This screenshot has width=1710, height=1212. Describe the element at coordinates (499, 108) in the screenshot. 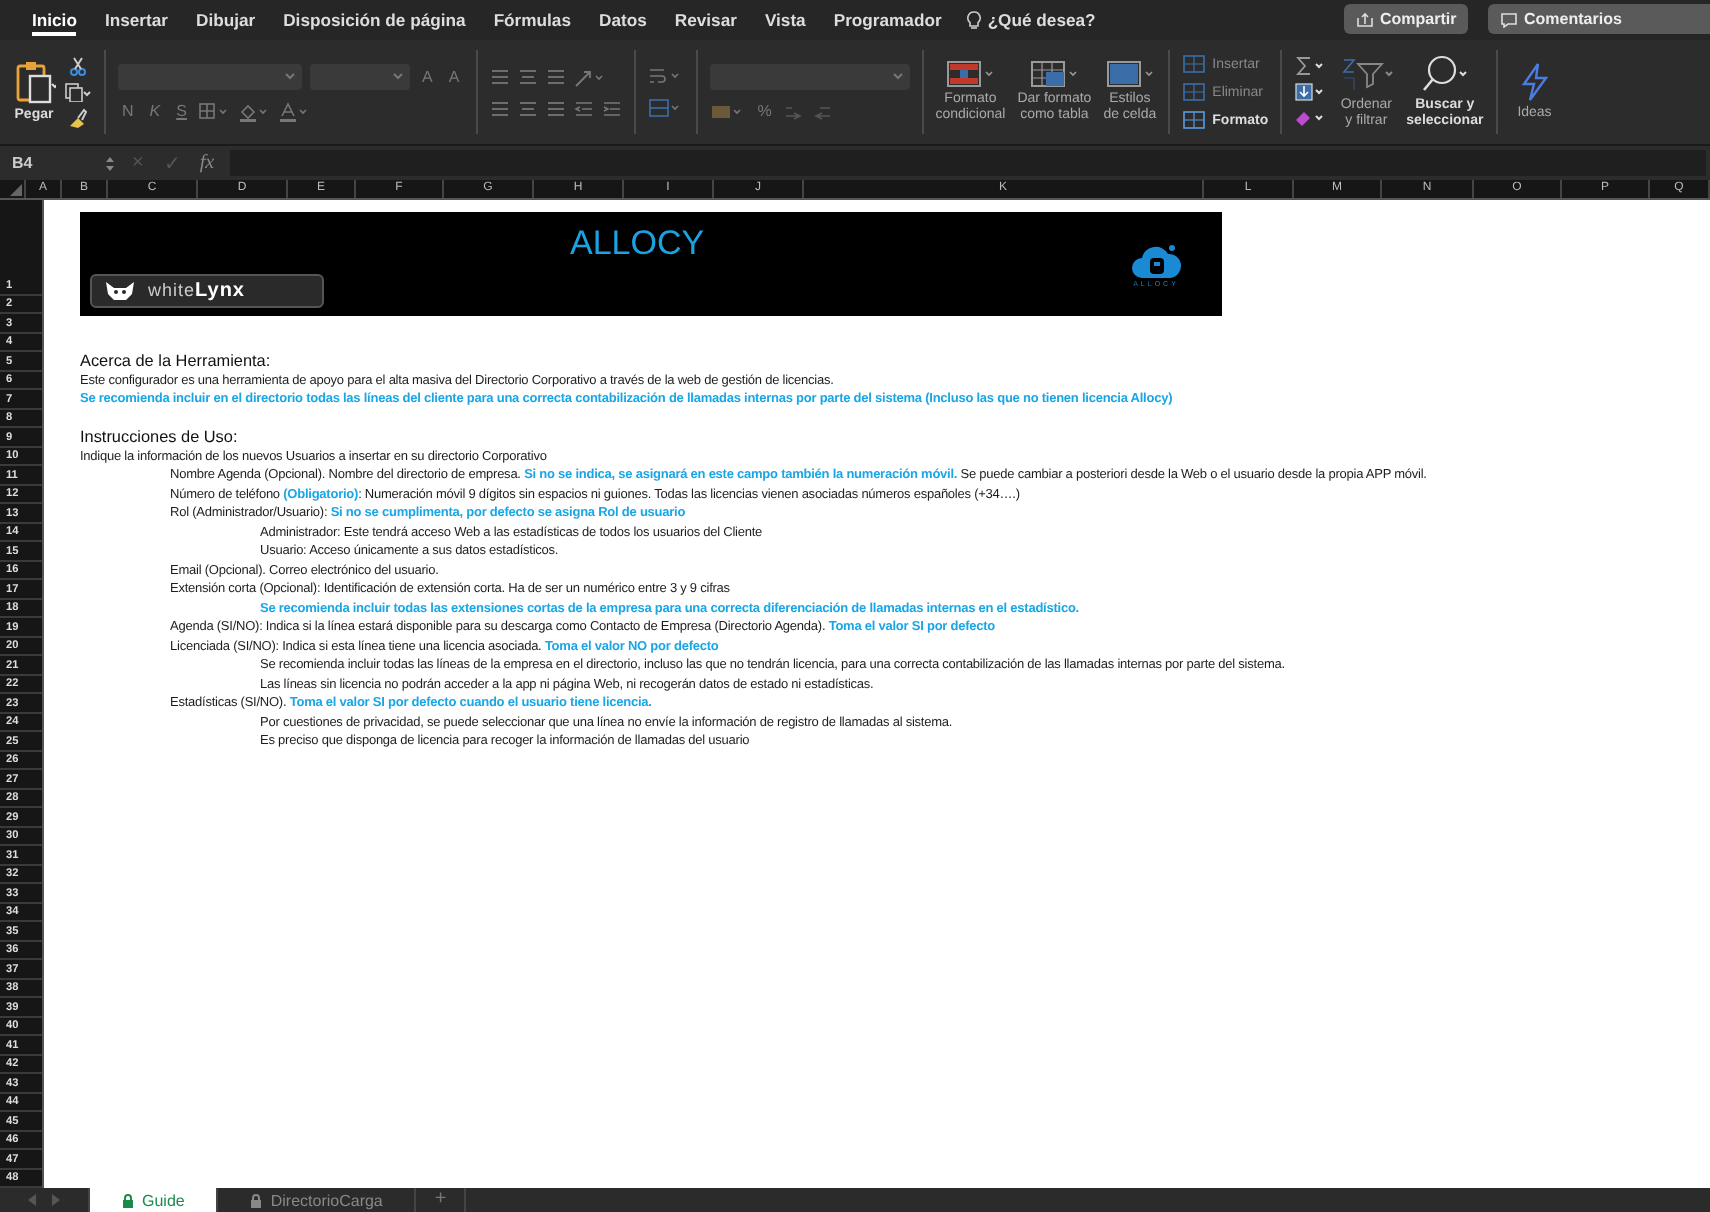

I see `align-left-icon` at that location.